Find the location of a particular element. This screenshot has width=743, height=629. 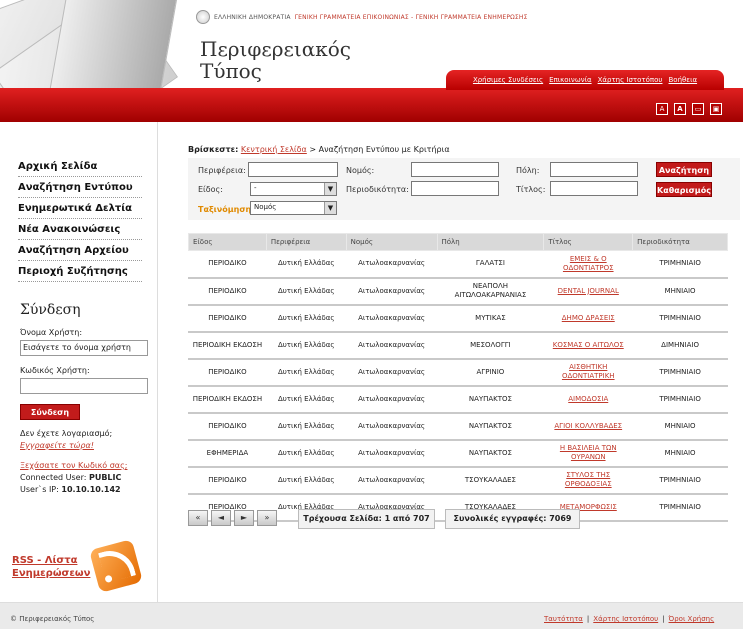

column-header-title: Τίτλος is located at coordinates (588, 242).